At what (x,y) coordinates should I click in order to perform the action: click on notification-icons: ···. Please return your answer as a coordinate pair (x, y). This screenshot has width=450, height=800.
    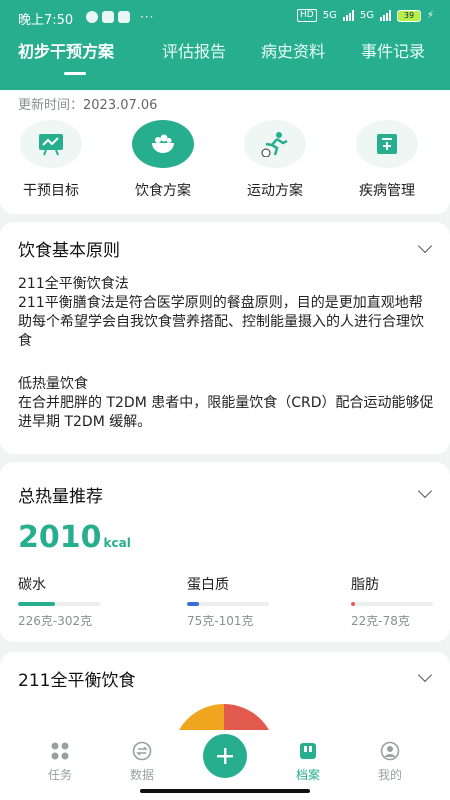
    Looking at the image, I should click on (120, 17).